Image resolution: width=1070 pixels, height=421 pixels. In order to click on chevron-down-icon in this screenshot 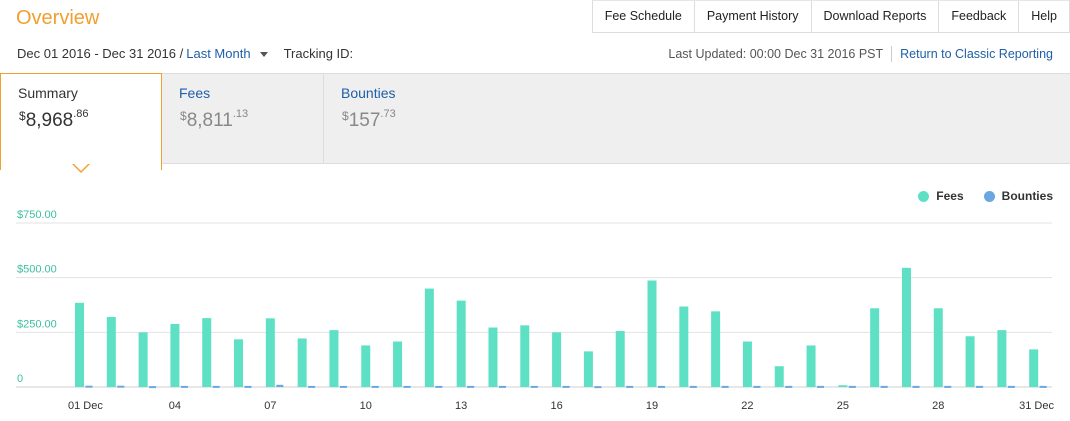, I will do `click(263, 54)`.